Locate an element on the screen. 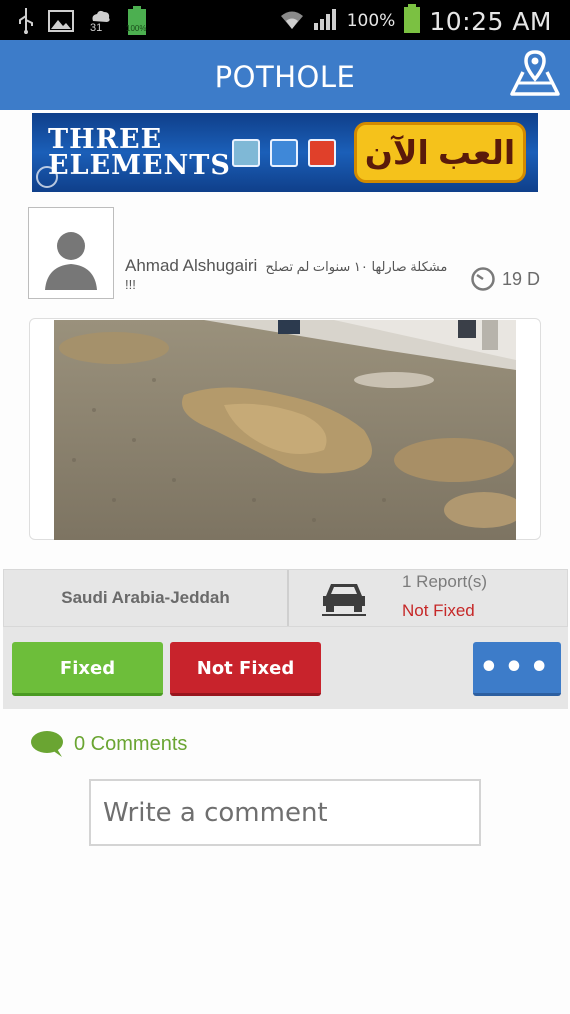  car-icon is located at coordinates (344, 597).